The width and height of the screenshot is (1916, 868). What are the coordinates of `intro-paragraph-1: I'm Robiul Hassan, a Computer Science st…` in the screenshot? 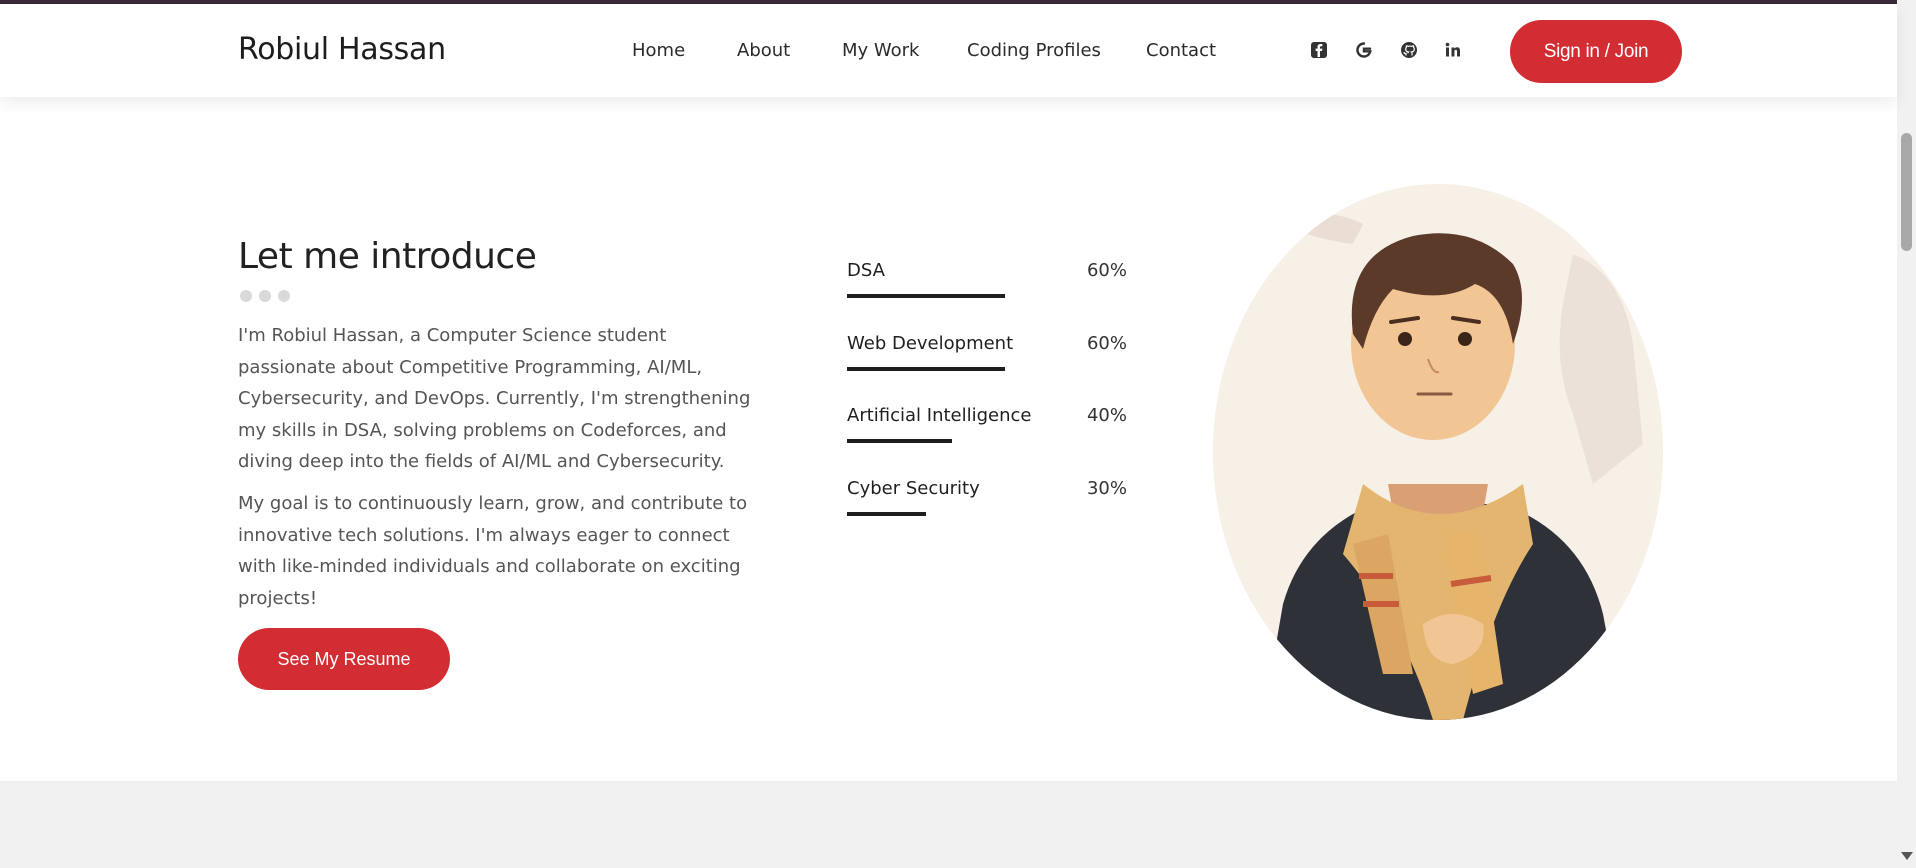 It's located at (494, 398).